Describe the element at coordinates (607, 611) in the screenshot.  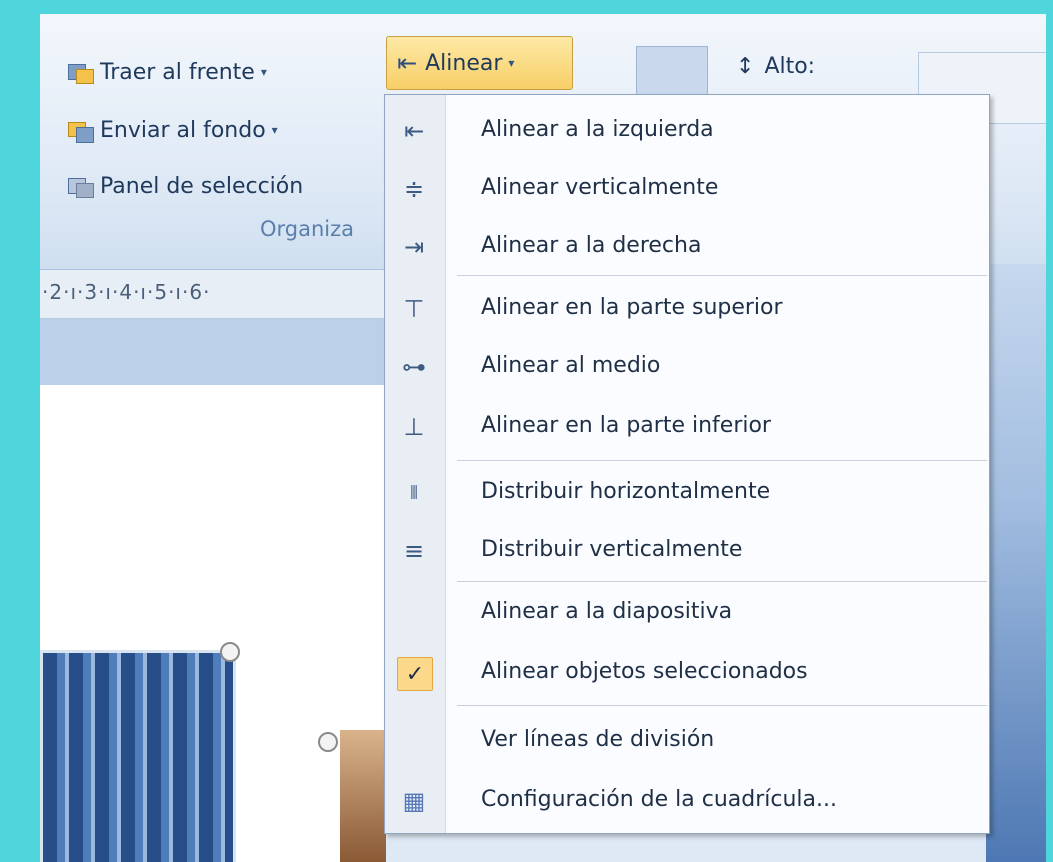
I see `menu-item-label: Alinear a la diapositiva` at that location.